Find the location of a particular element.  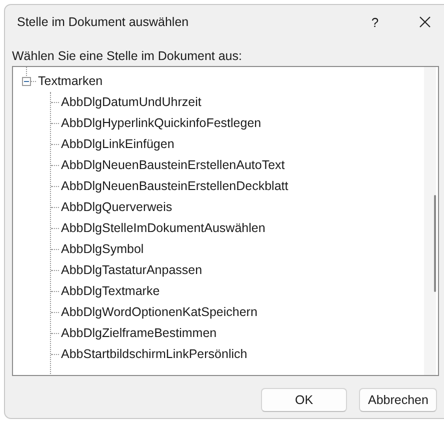

tree-item: AbbDlgLinkEinfügen is located at coordinates (117, 144).